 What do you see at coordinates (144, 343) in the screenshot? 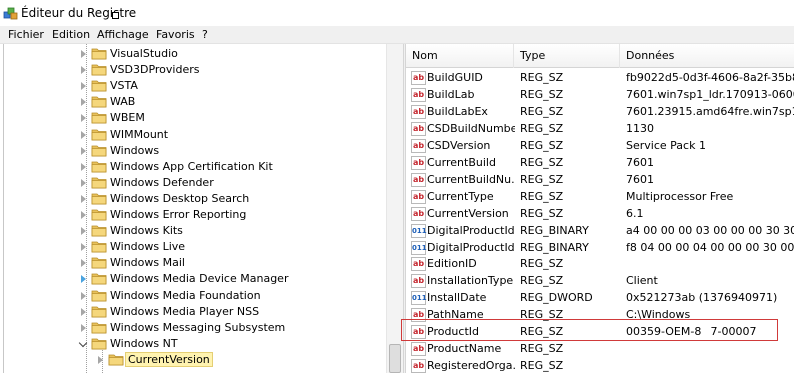
I see `tree-item-label: Windows NT` at bounding box center [144, 343].